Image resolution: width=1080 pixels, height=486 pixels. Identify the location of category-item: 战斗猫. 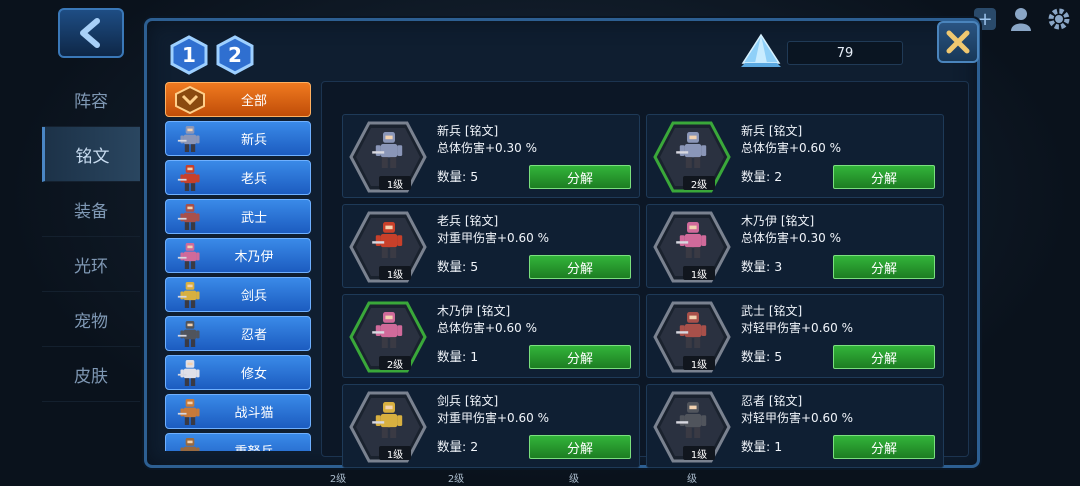
(238, 411).